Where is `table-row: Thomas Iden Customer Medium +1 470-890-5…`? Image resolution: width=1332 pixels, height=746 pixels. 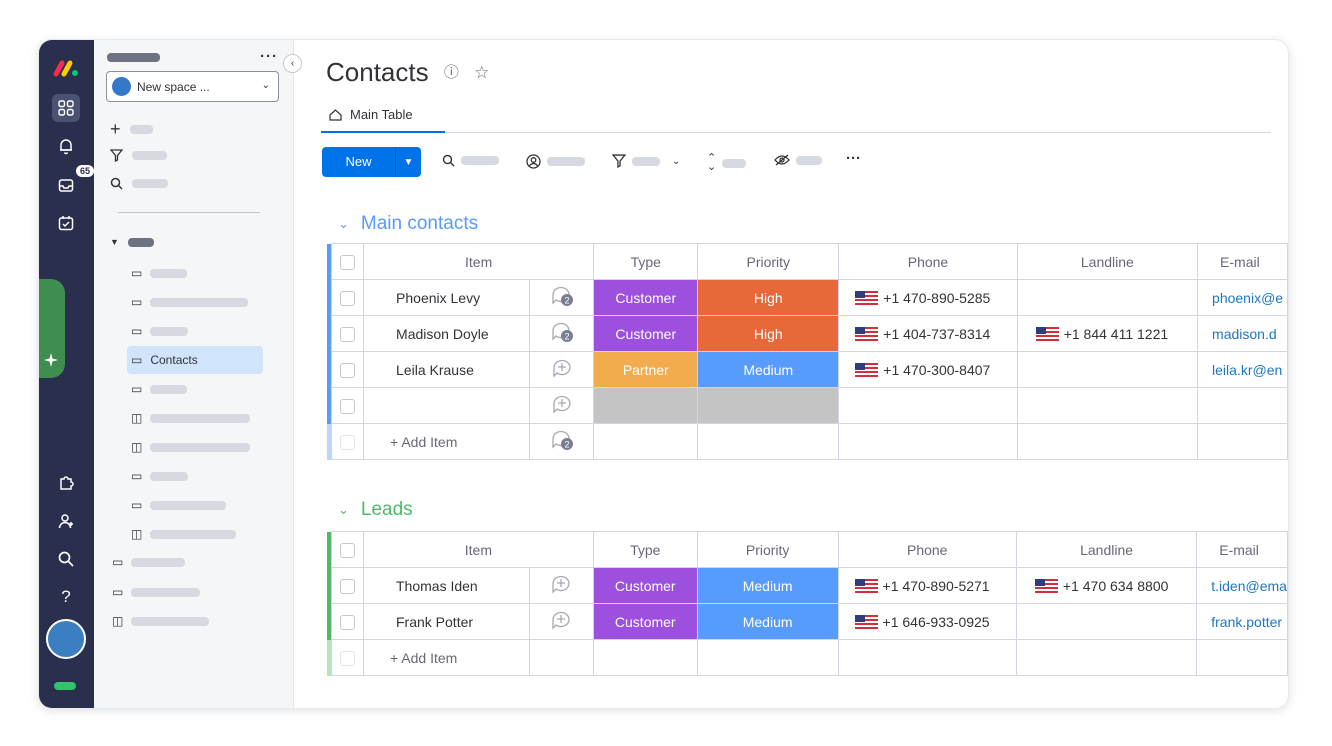 table-row: Thomas Iden Customer Medium +1 470-890-5… is located at coordinates (807, 585).